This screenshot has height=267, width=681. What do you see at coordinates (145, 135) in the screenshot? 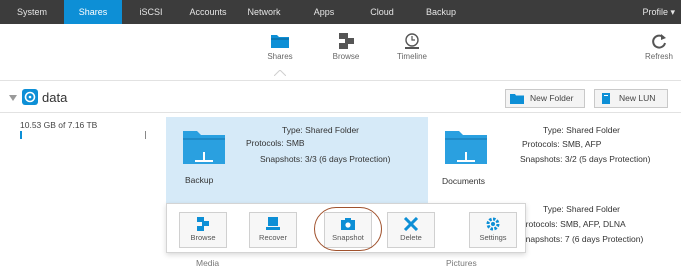
I see `volume-usage-end-marker` at bounding box center [145, 135].